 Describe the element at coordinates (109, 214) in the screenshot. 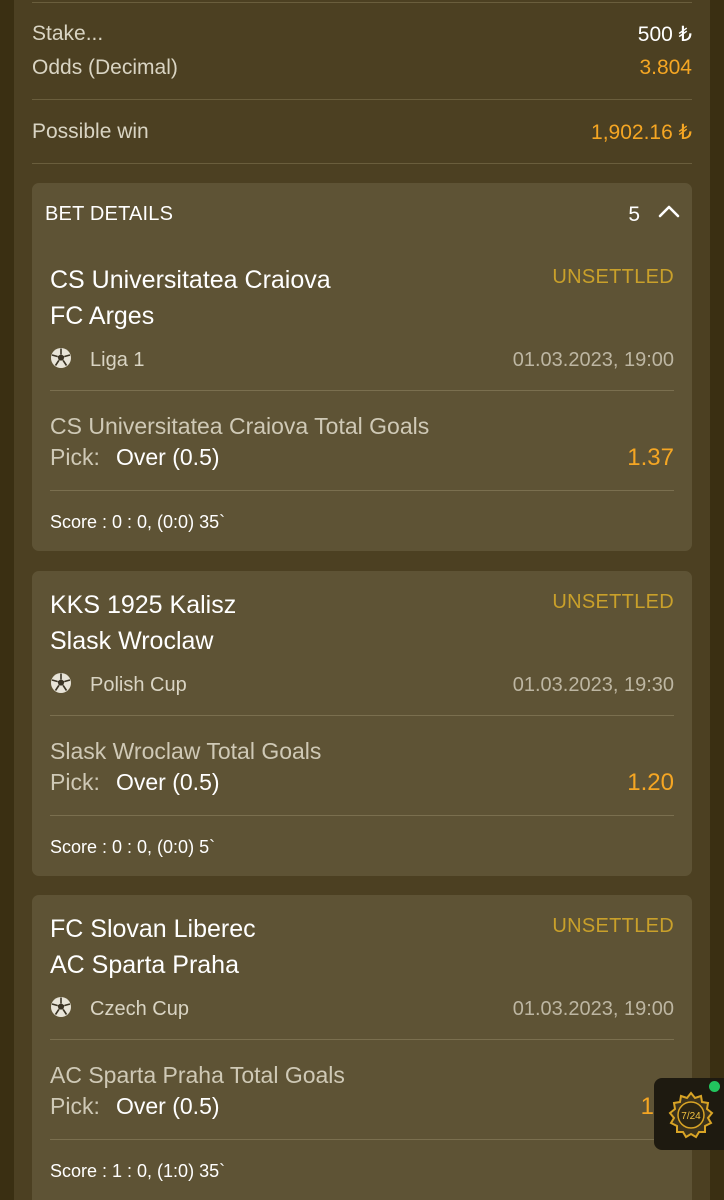

I see `bet-details-title: BET DETAILS` at that location.